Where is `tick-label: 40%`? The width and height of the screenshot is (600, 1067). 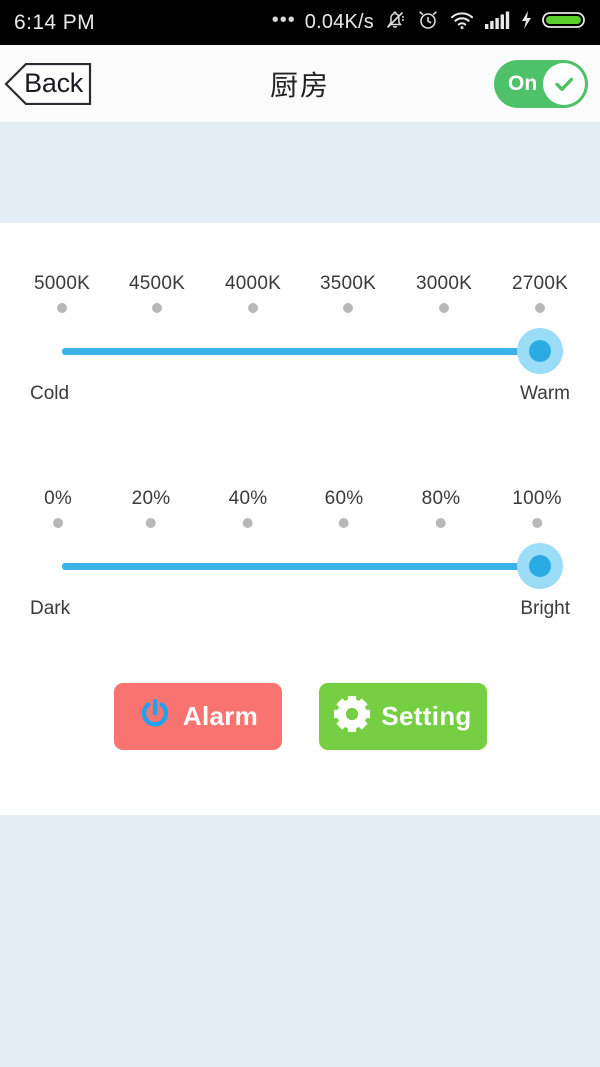 tick-label: 40% is located at coordinates (248, 498).